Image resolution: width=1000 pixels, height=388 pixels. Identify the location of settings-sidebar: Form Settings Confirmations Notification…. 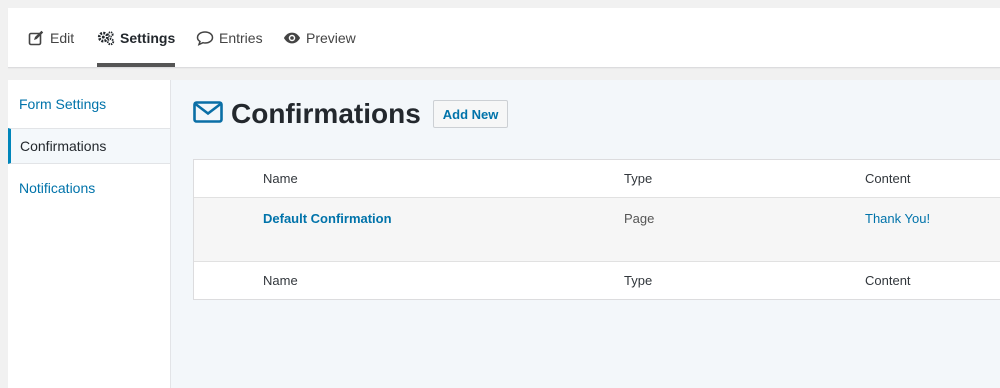
(89, 234).